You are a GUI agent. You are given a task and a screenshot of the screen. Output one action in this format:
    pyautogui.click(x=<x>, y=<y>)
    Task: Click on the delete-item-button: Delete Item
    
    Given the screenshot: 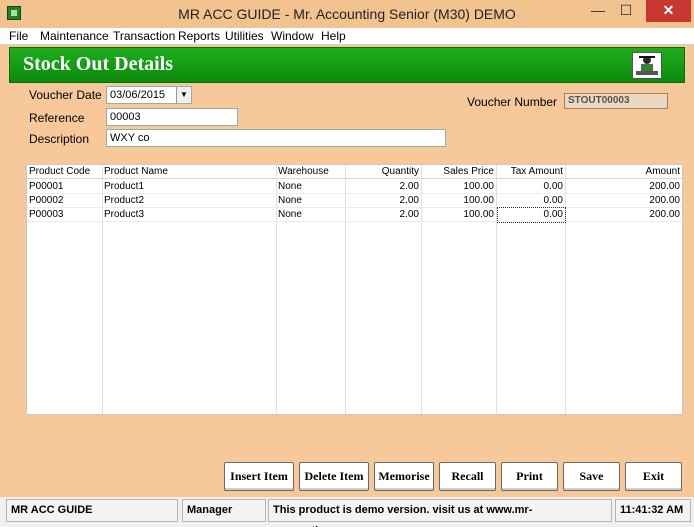 What is the action you would take?
    pyautogui.click(x=334, y=476)
    